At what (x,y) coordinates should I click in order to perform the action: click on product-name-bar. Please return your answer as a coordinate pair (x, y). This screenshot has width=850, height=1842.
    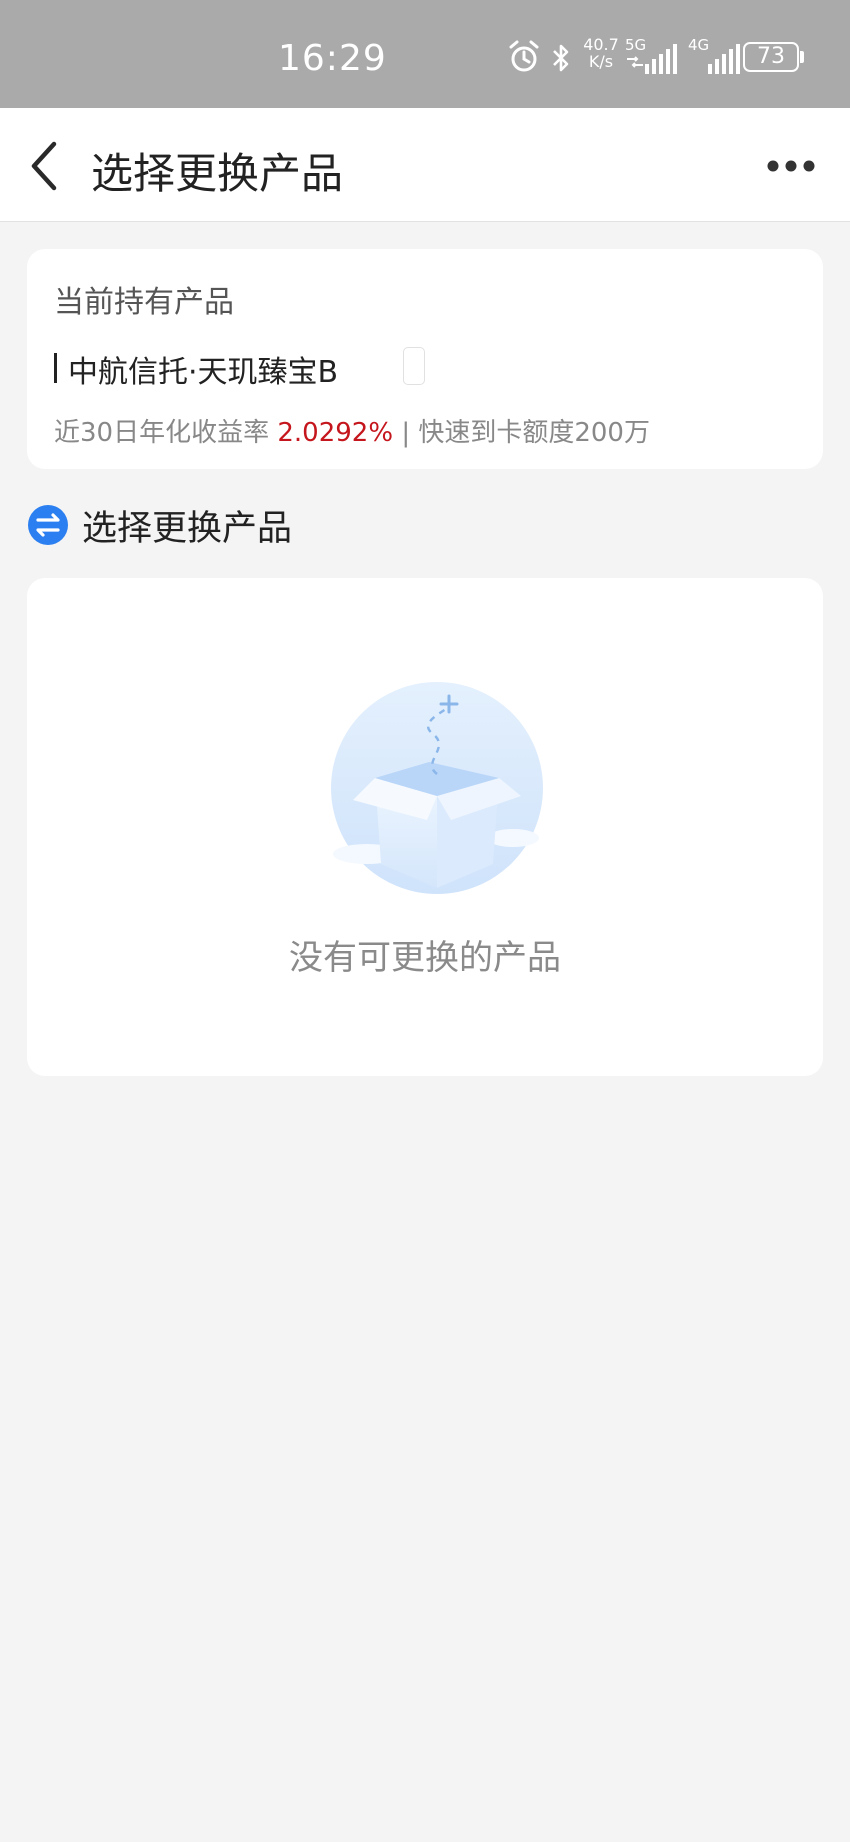
    Looking at the image, I should click on (55, 368).